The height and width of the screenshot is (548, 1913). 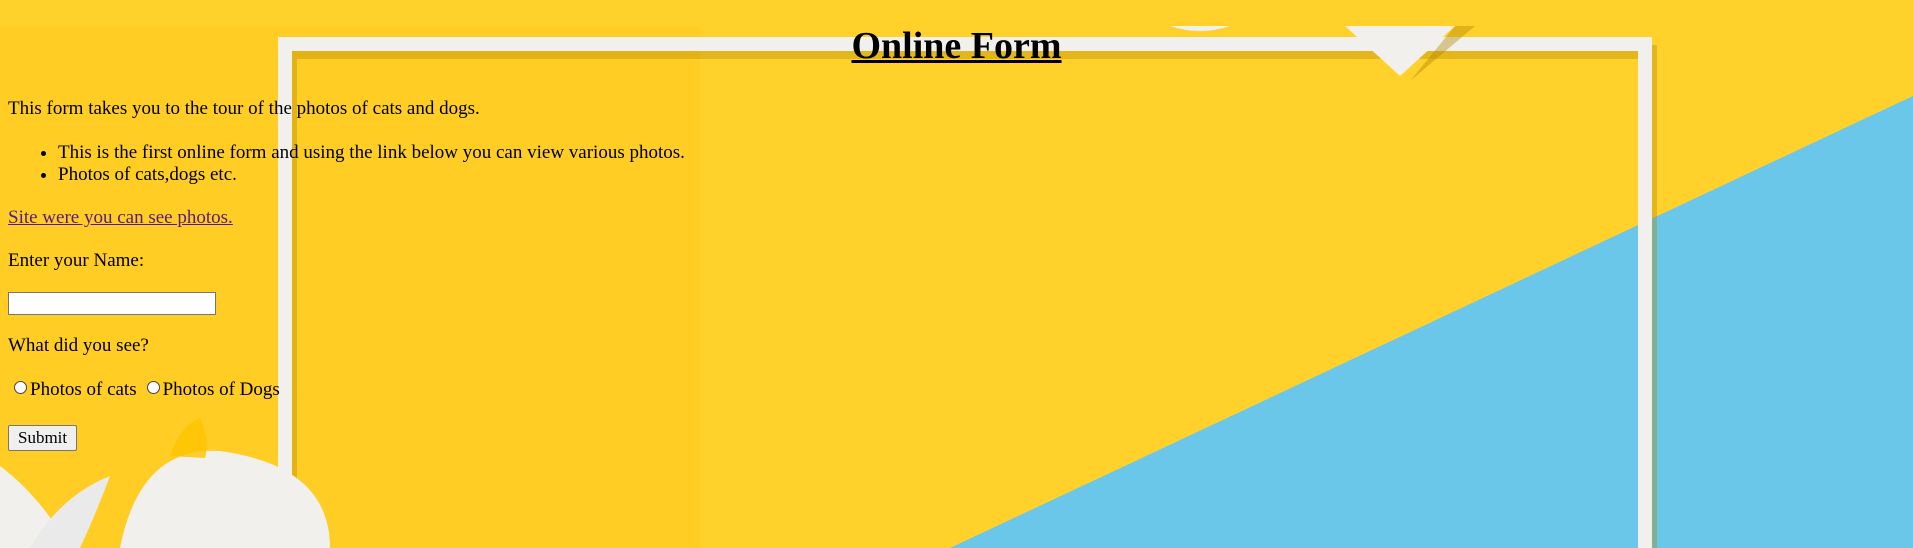 I want to click on radio-group: Photos of cats Photos of Dogs, so click(x=956, y=390).